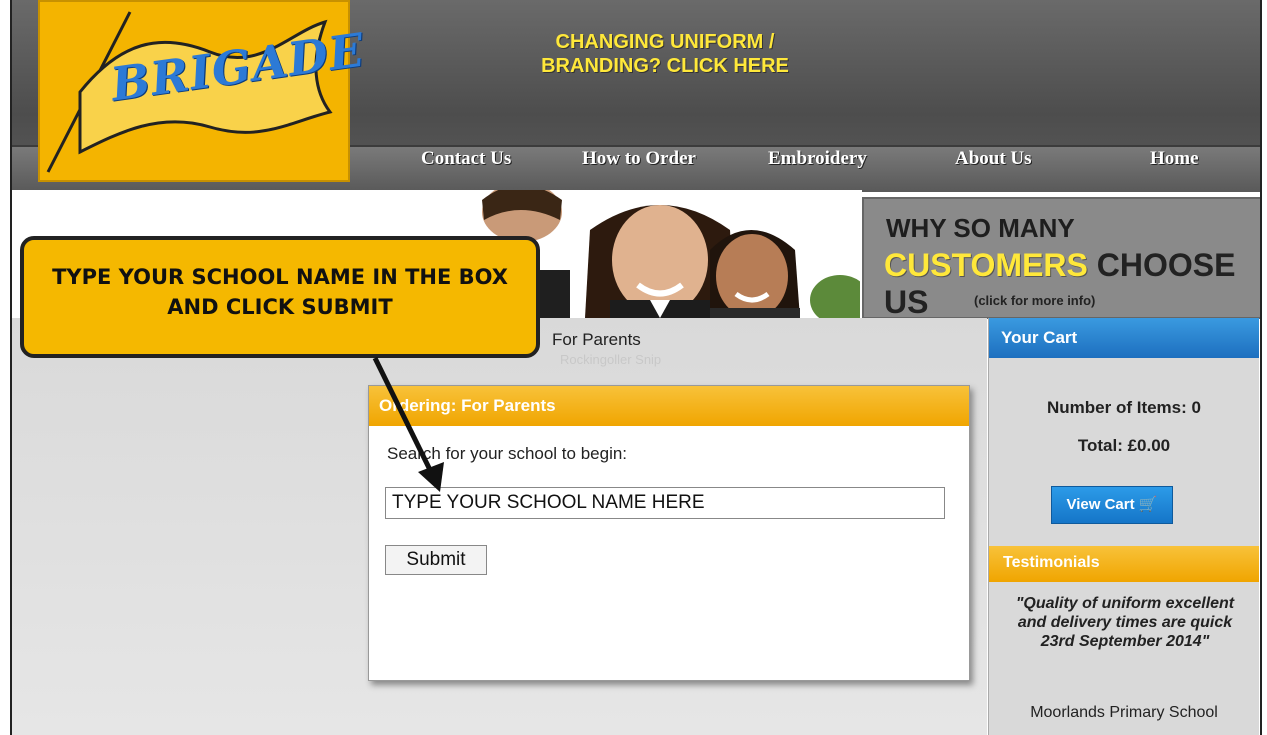  What do you see at coordinates (639, 163) in the screenshot?
I see `nav-how-to-order: How to Order` at bounding box center [639, 163].